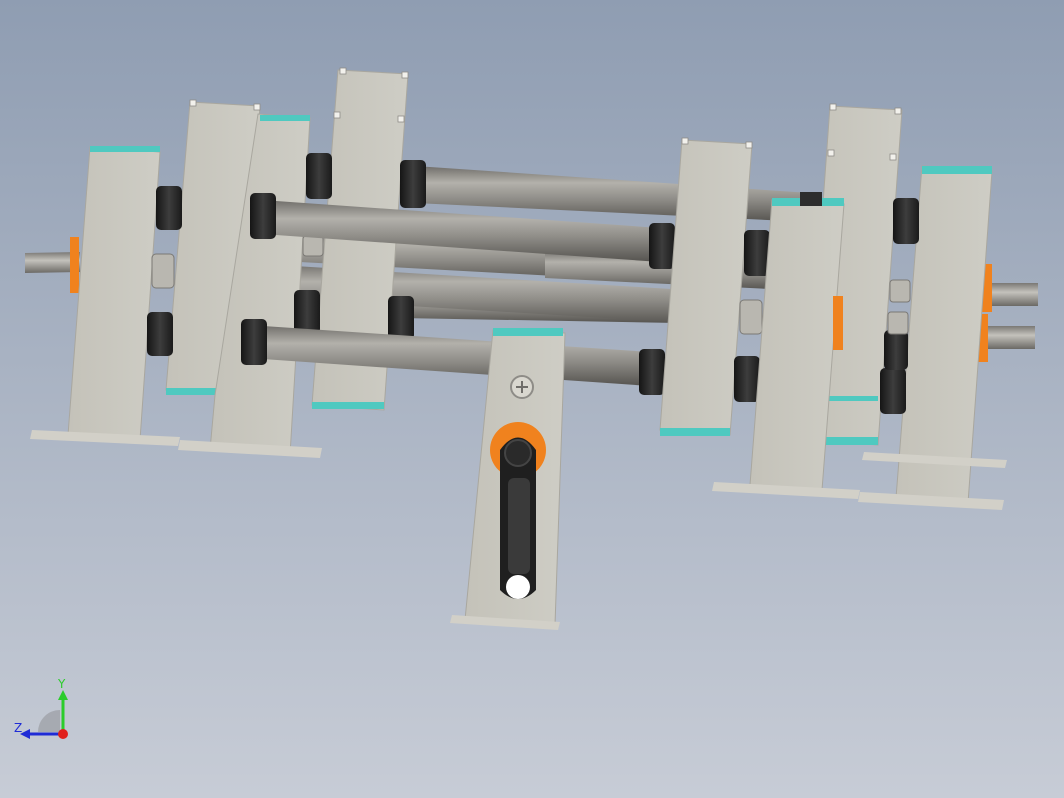  What do you see at coordinates (18, 728) in the screenshot?
I see `z-axis-label: Z` at bounding box center [18, 728].